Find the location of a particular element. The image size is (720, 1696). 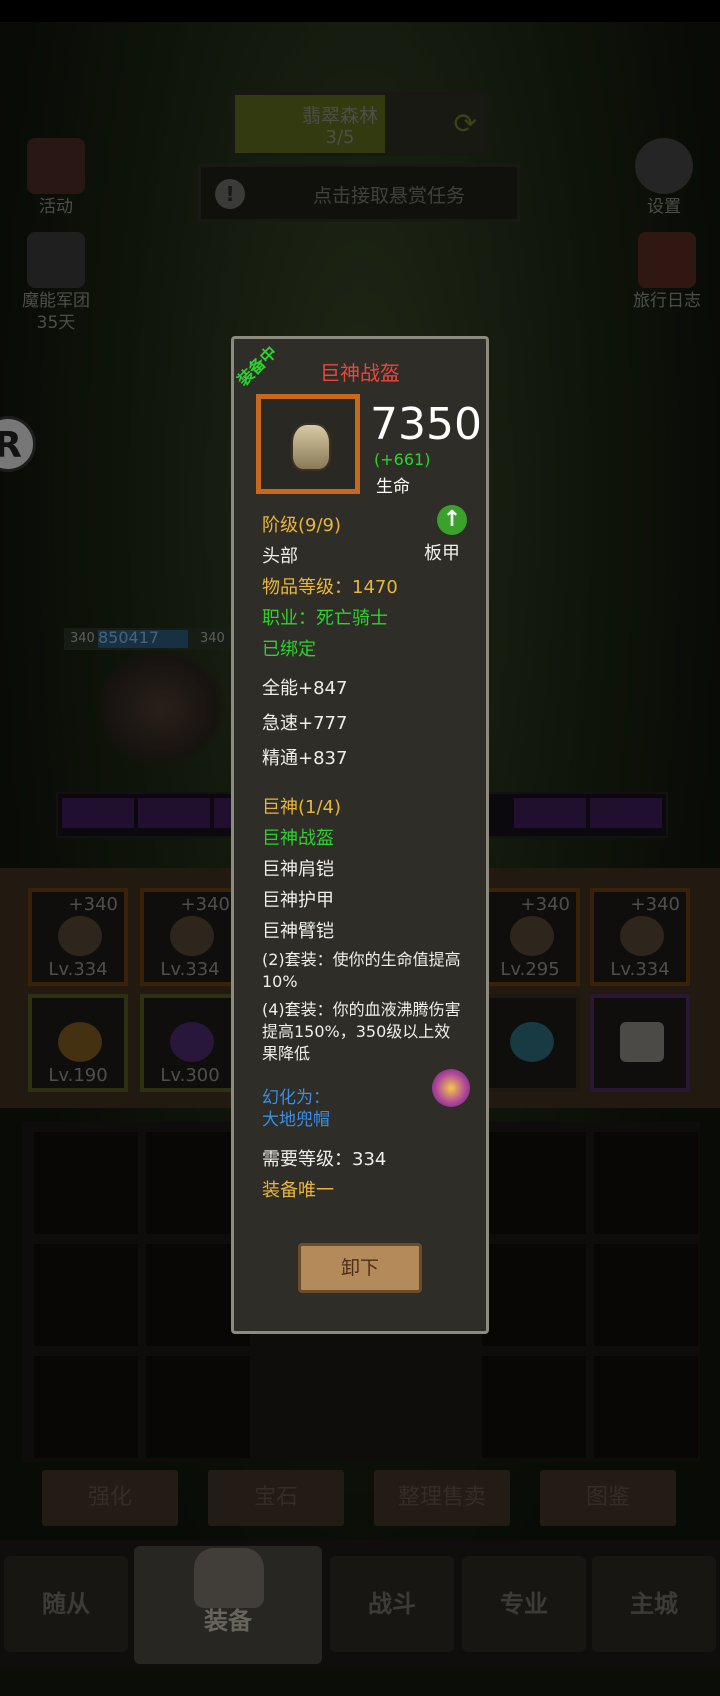

item-icon-frame is located at coordinates (308, 444).